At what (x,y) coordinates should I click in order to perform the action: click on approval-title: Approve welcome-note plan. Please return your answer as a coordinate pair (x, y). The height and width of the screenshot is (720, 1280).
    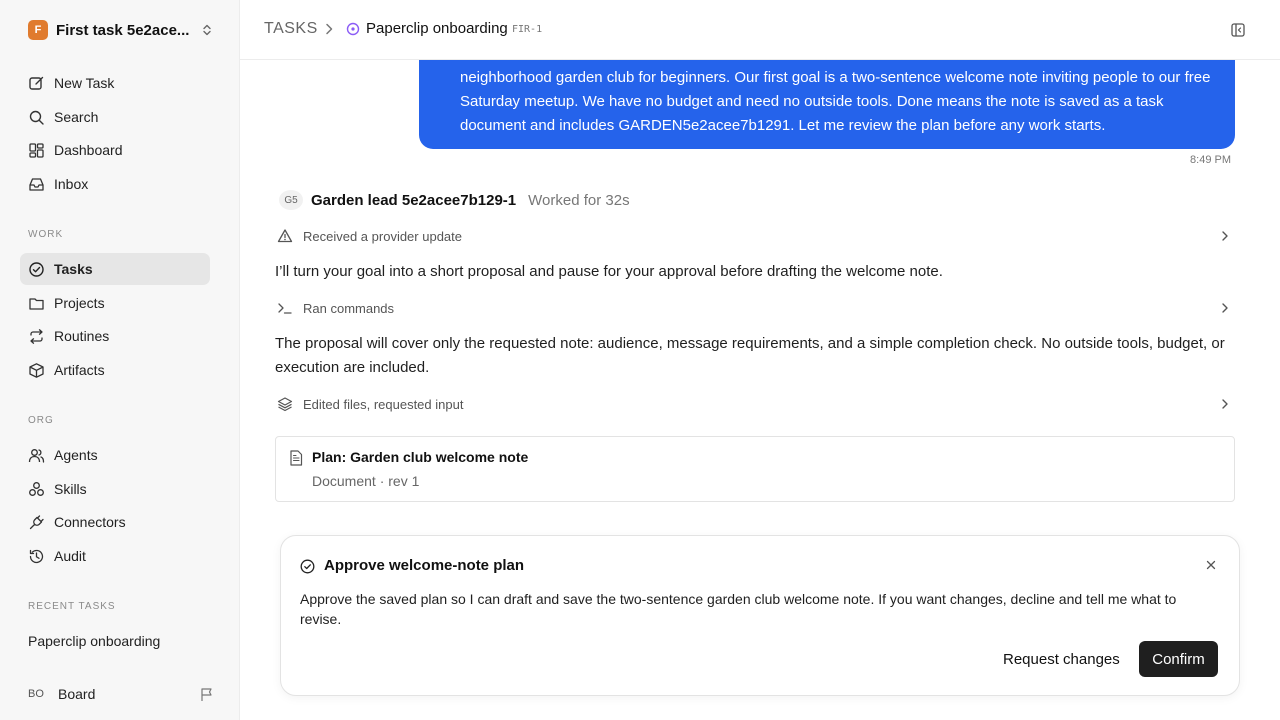
    Looking at the image, I should click on (424, 565).